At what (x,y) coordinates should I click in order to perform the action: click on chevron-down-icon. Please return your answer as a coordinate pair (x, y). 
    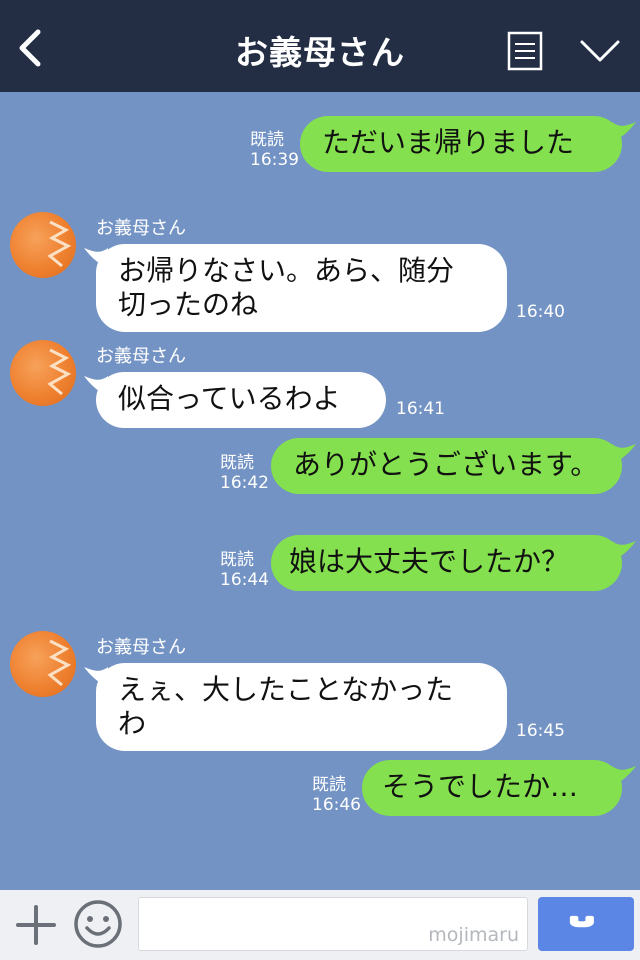
    Looking at the image, I should click on (600, 51).